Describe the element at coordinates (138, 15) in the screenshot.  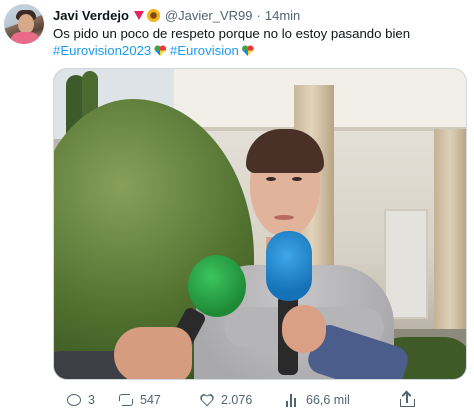
I see `red-triangle-icon` at that location.